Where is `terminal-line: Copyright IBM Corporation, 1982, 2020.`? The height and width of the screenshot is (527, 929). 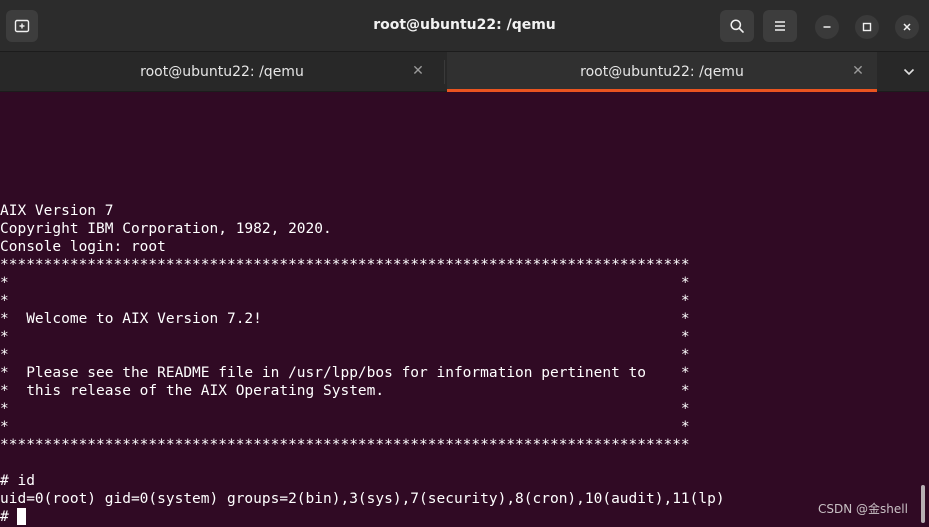
terminal-line: Copyright IBM Corporation, 1982, 2020. is located at coordinates (166, 229).